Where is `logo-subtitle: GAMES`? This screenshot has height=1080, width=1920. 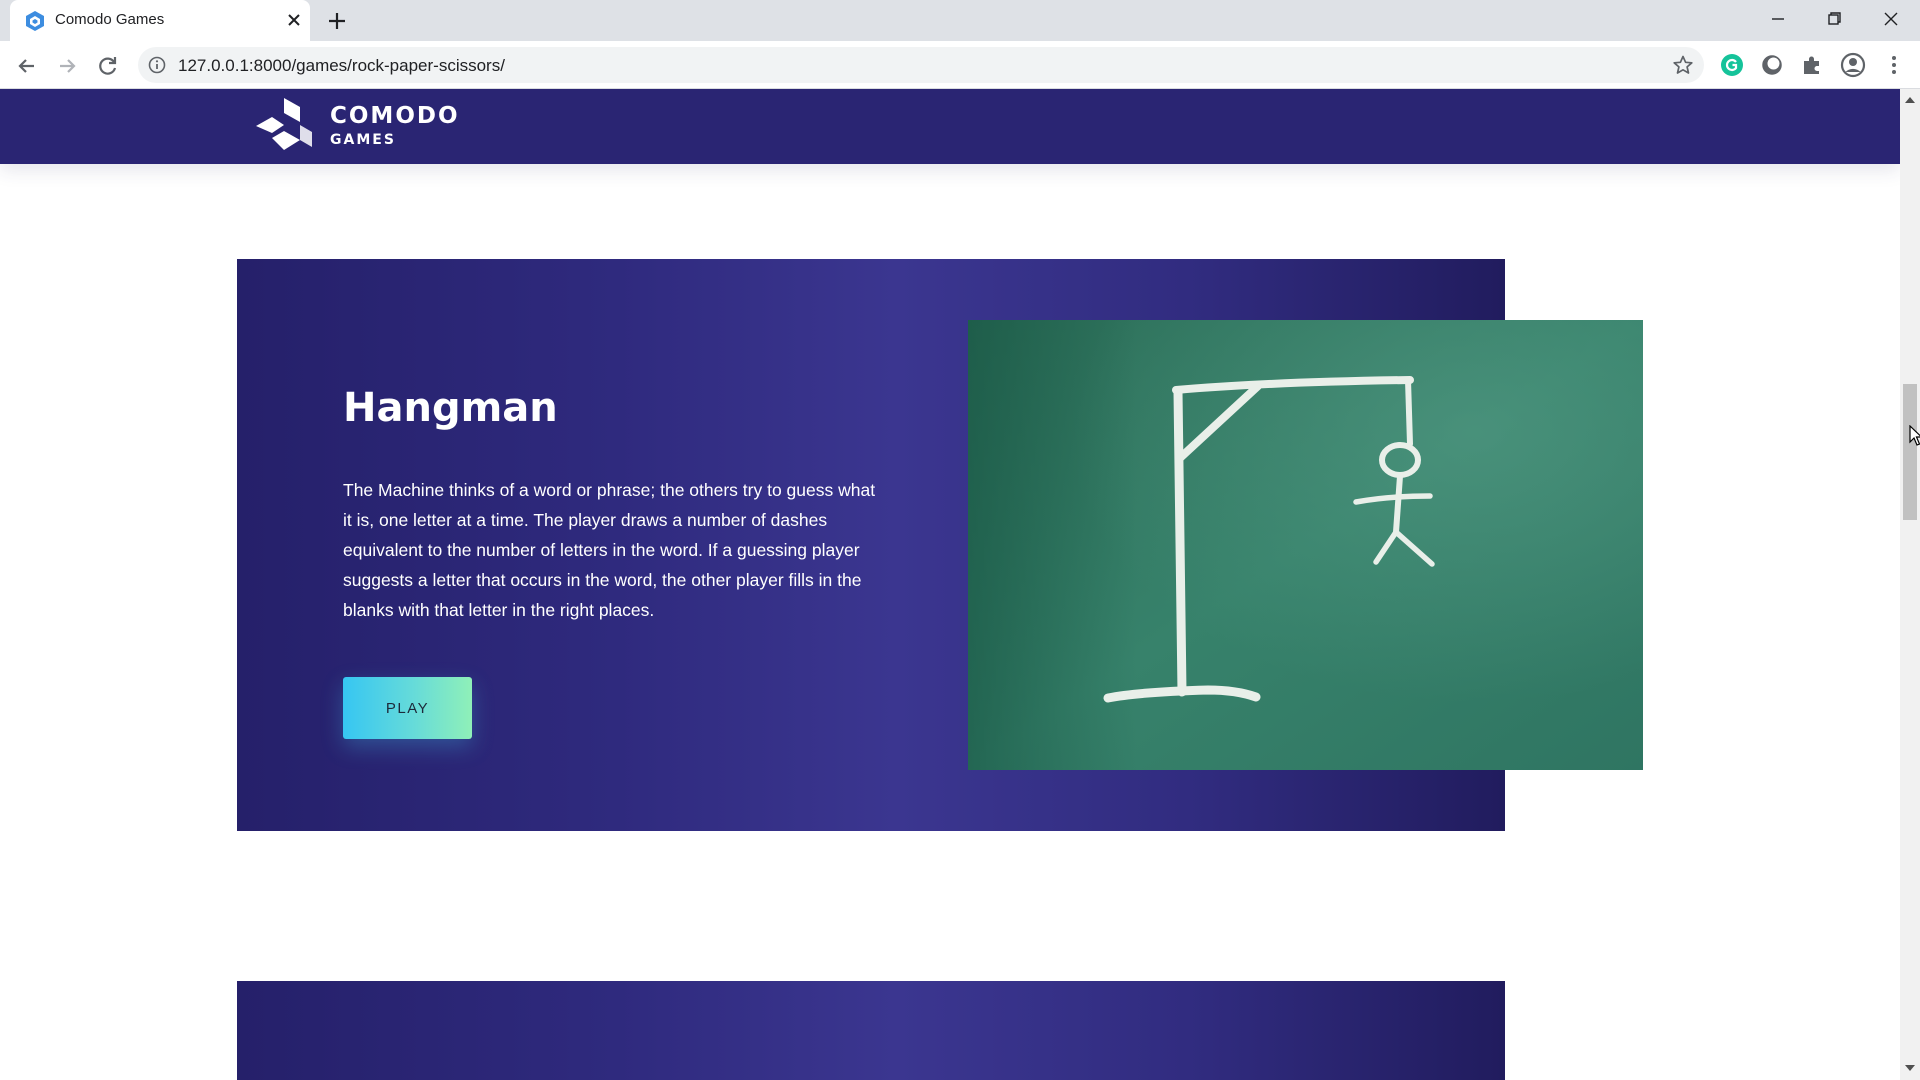
logo-subtitle: GAMES is located at coordinates (363, 140).